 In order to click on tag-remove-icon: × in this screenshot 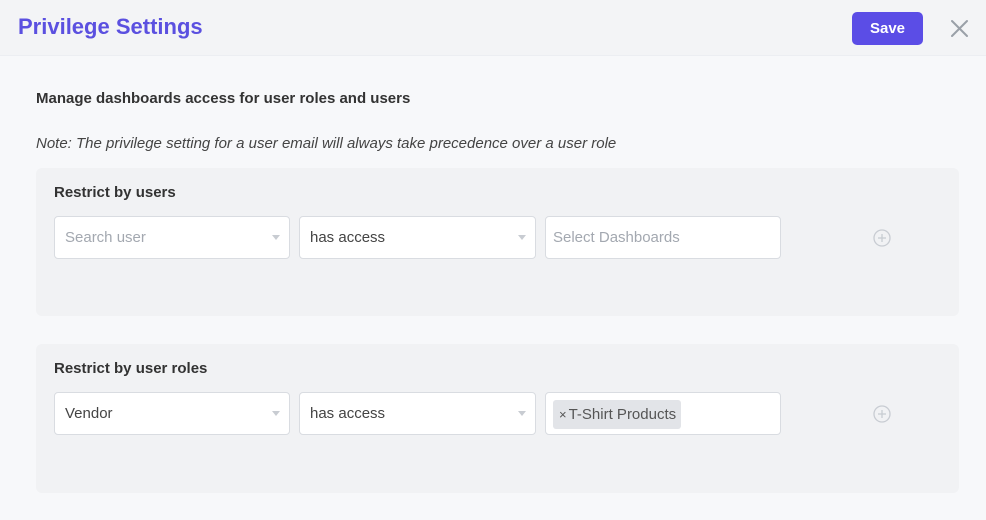, I will do `click(563, 414)`.